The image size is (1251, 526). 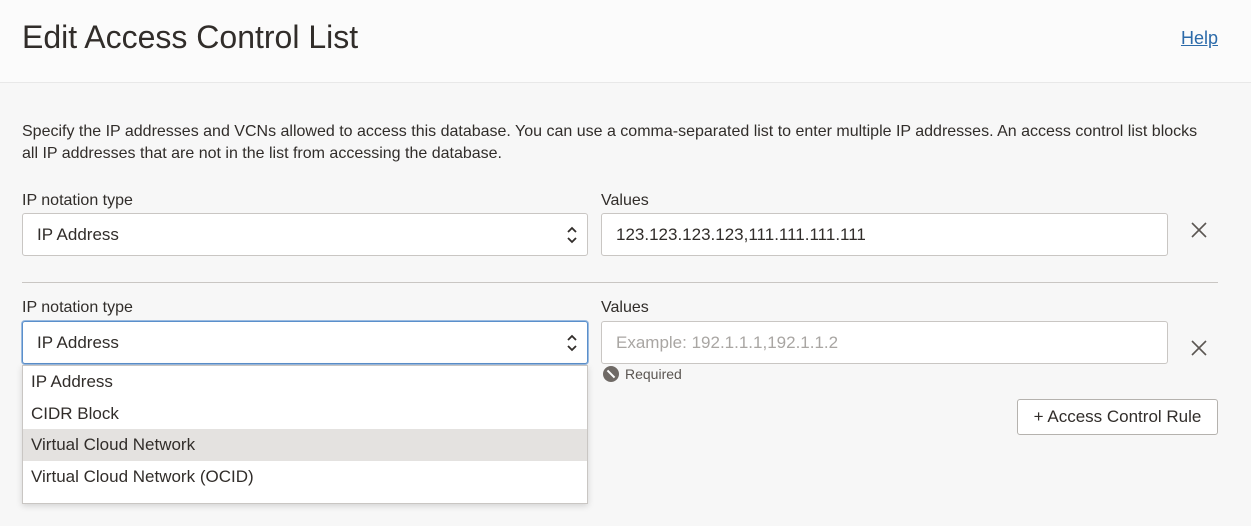 I want to click on rule1-values-input: 123.123.123.123,111.111.111.111, so click(x=884, y=234).